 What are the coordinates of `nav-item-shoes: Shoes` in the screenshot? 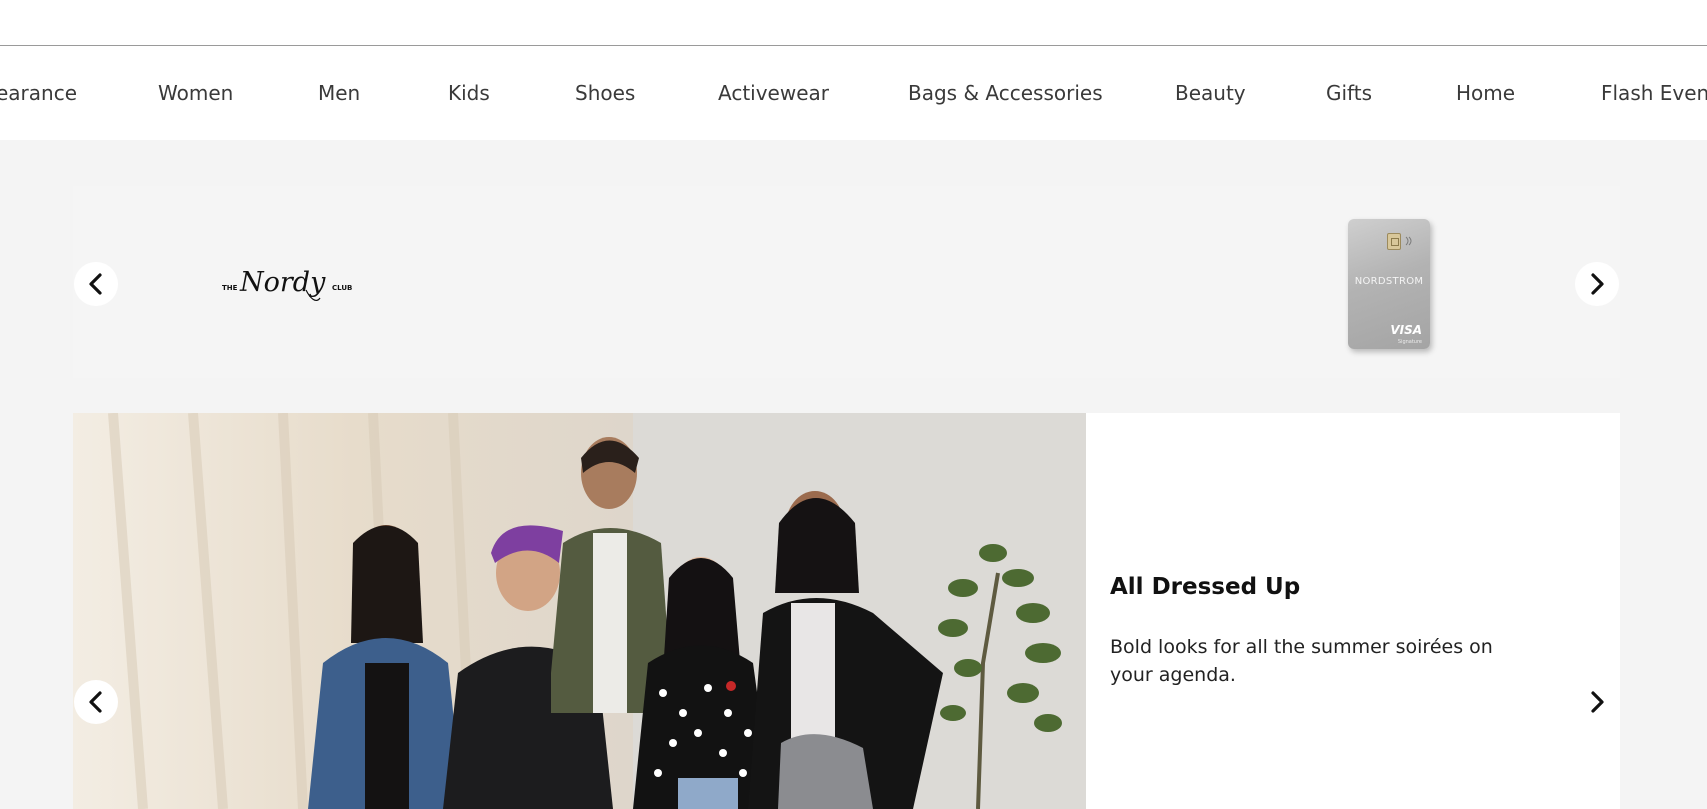 It's located at (605, 93).